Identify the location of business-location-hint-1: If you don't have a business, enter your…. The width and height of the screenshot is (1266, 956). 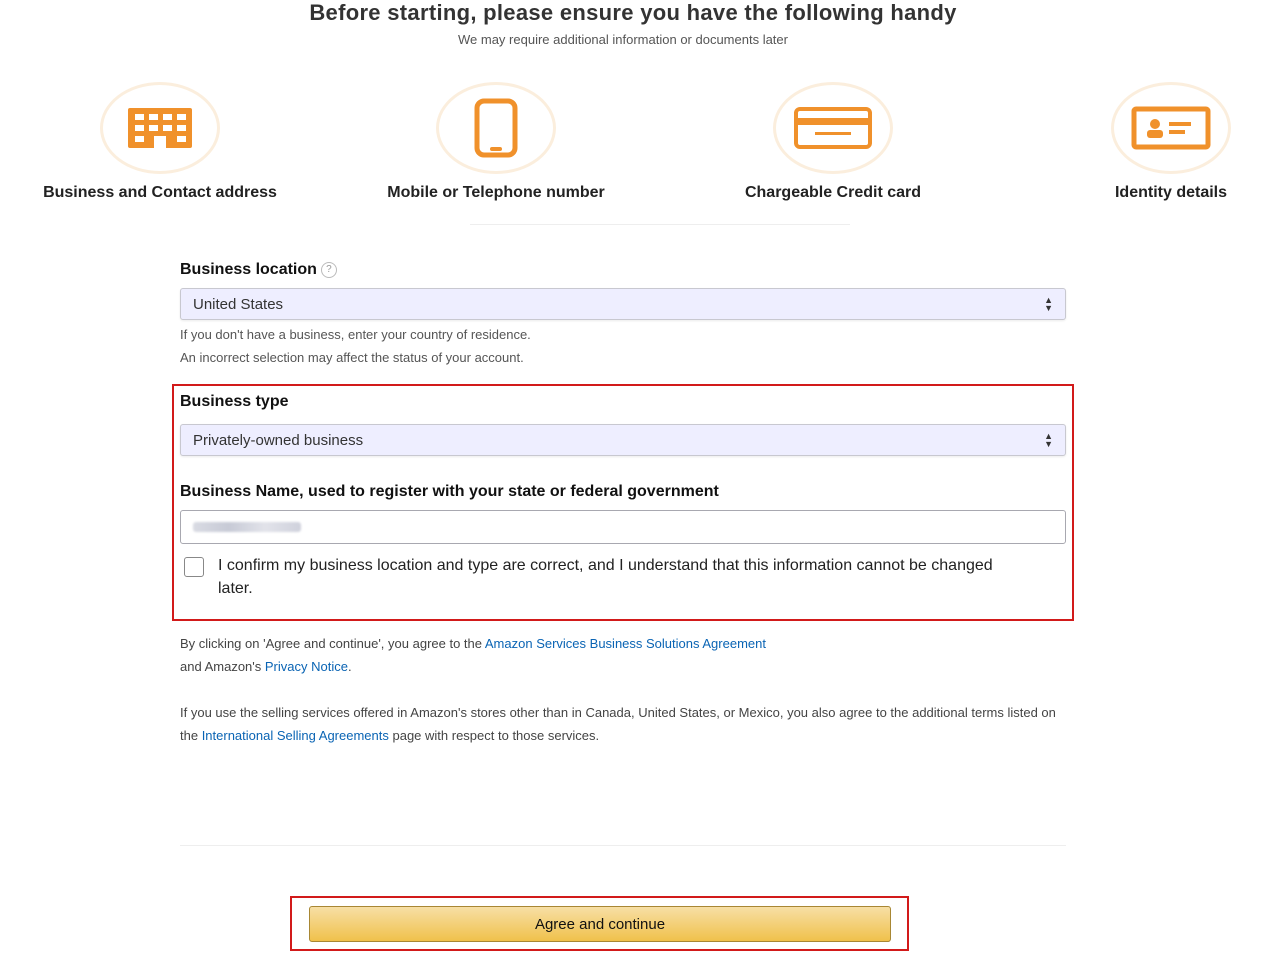
(355, 334).